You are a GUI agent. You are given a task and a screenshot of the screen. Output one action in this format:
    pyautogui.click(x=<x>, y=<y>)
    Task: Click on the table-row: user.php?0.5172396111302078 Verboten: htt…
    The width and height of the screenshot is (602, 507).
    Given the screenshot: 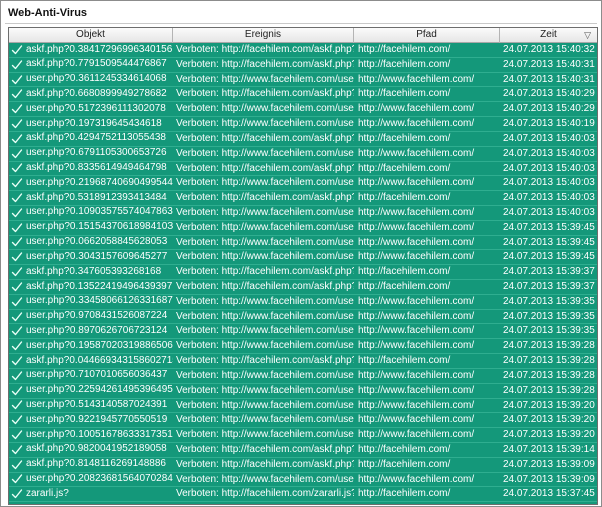 What is the action you would take?
    pyautogui.click(x=303, y=110)
    